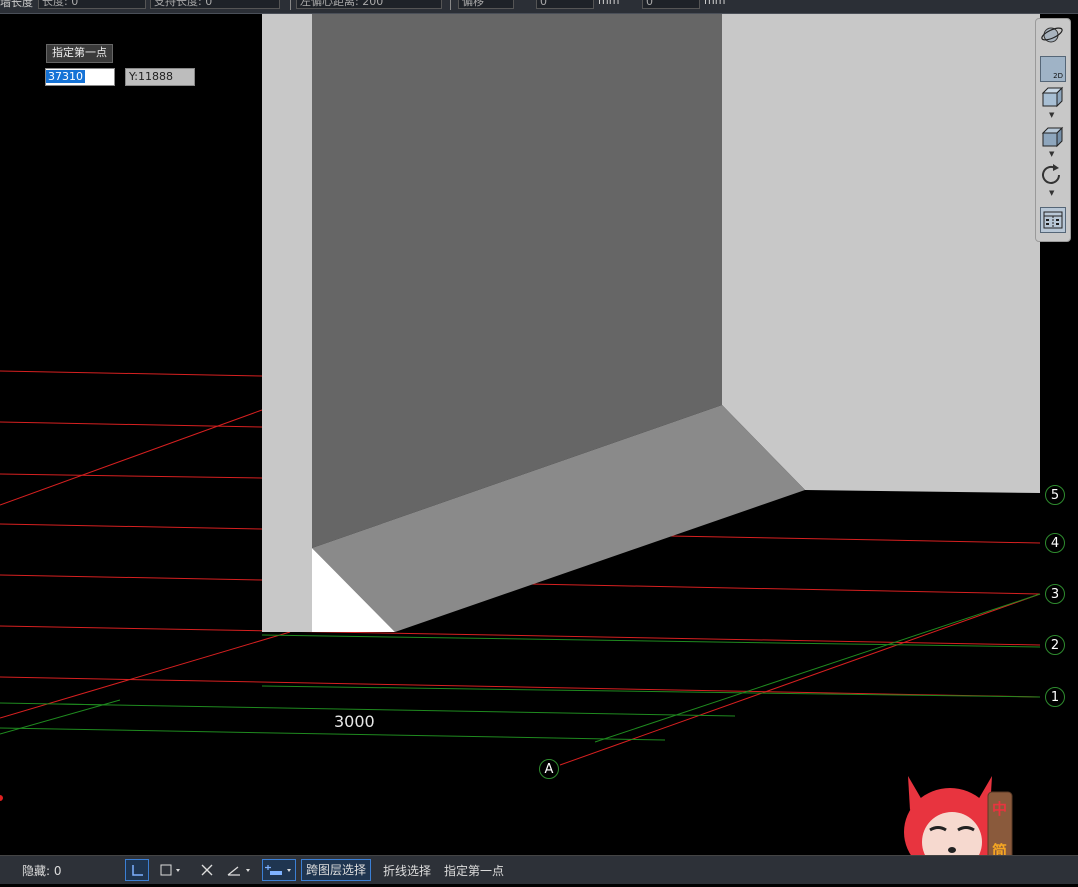  I want to click on intersection-toggle-button, so click(207, 870).